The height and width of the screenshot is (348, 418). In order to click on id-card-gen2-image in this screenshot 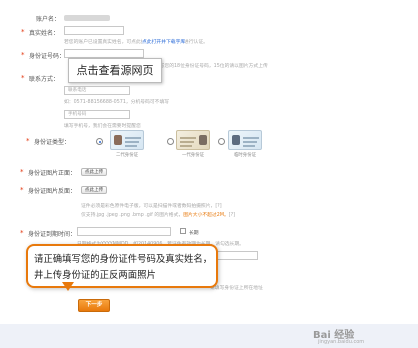, I will do `click(127, 140)`.